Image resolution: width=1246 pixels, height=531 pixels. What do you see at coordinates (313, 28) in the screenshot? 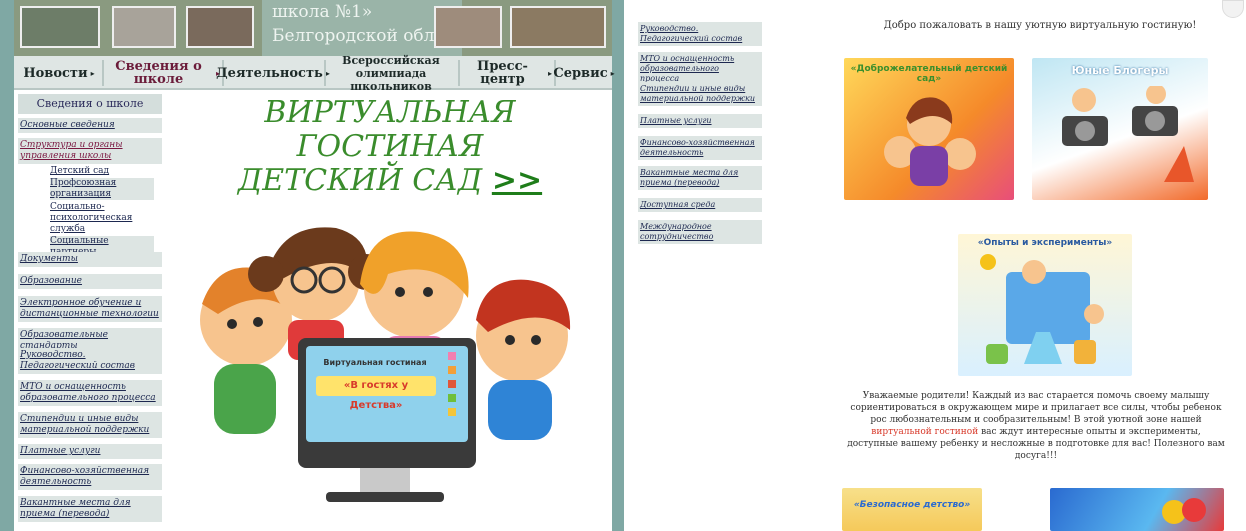
I see `header-banner: школа №1» Белгородской области` at bounding box center [313, 28].